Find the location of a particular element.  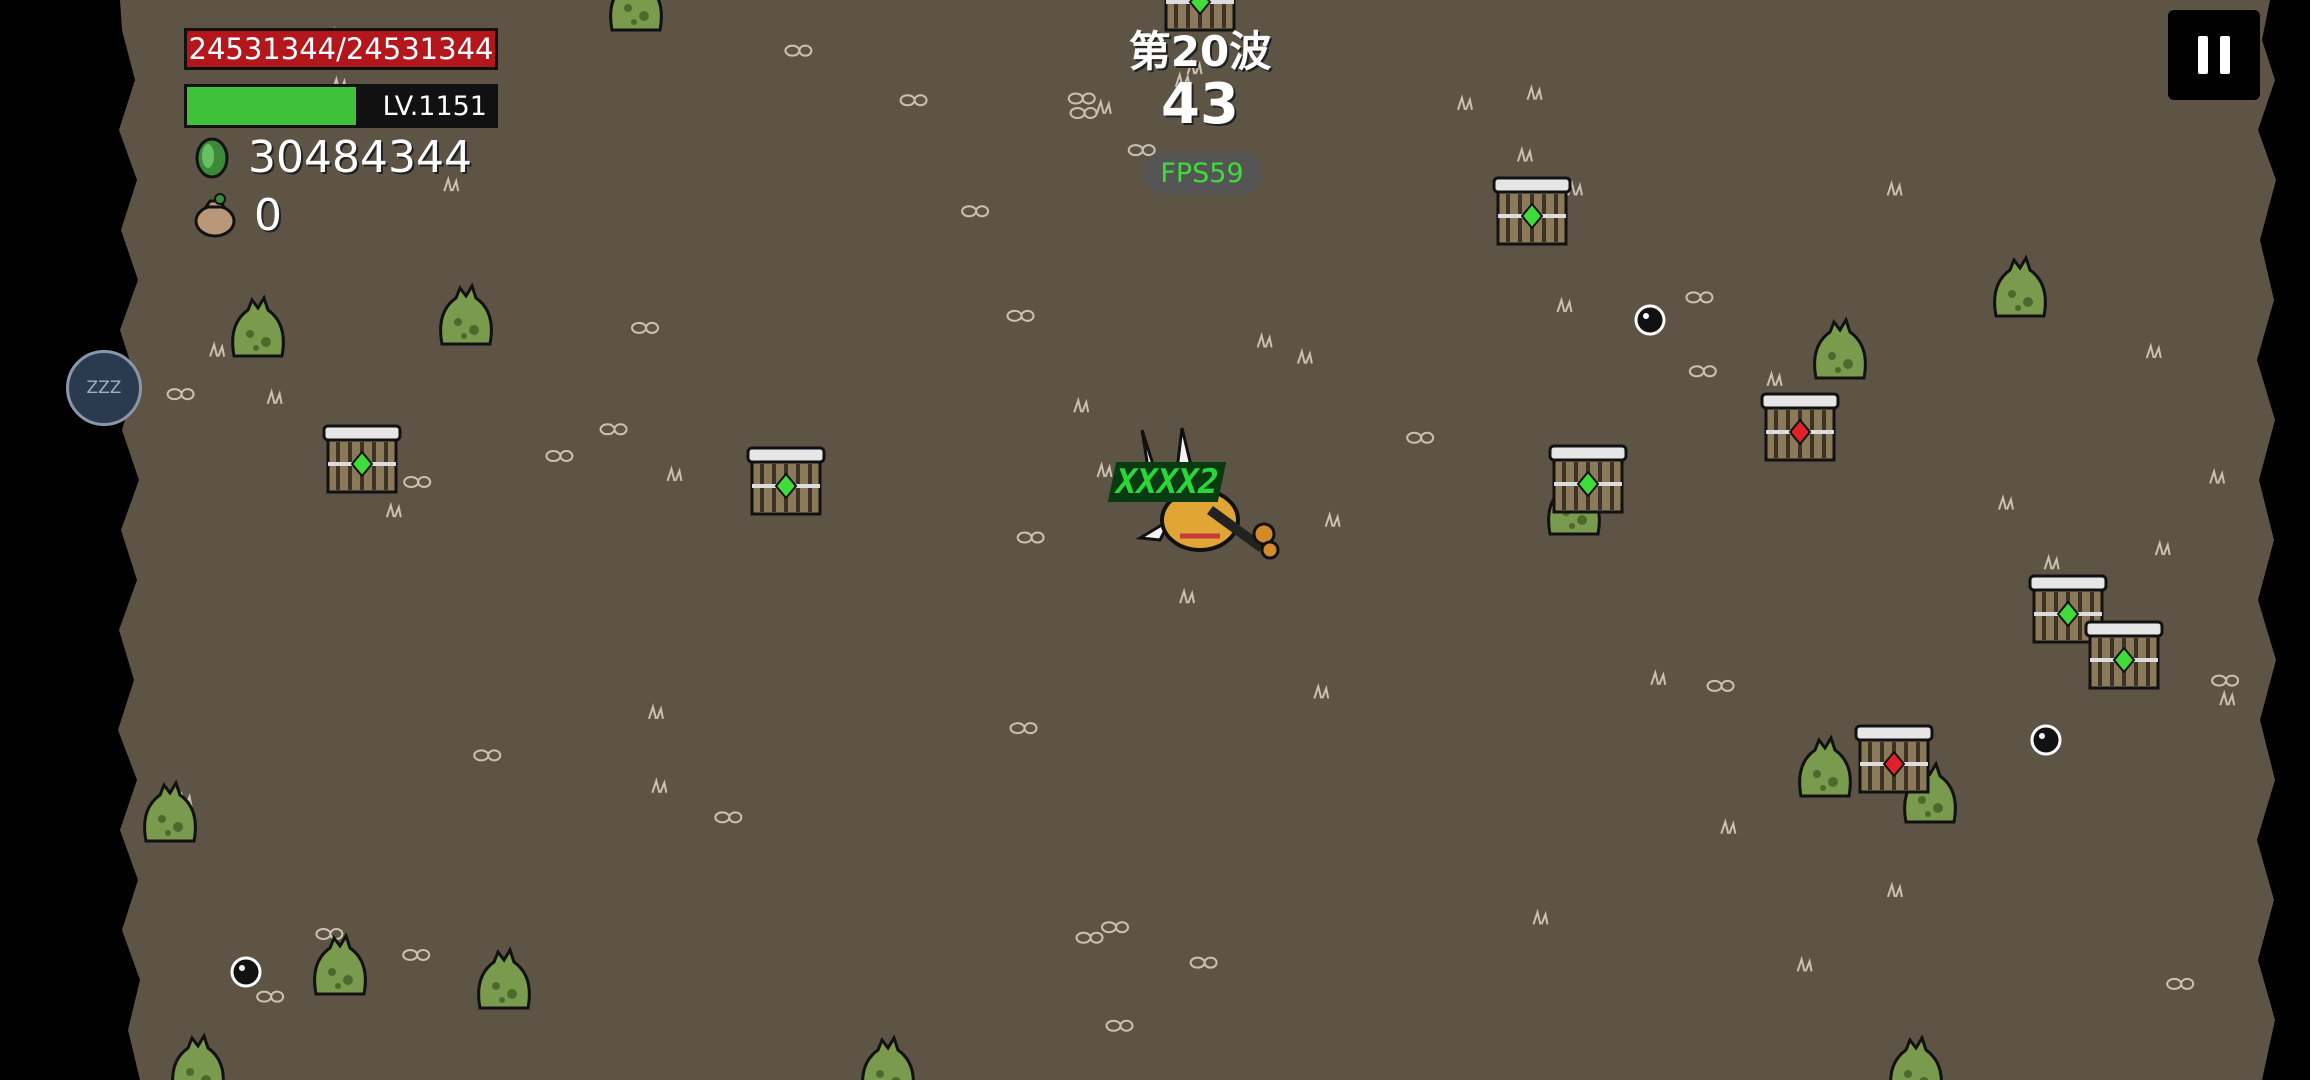

health-bar: 24531344/24531344 is located at coordinates (341, 49).